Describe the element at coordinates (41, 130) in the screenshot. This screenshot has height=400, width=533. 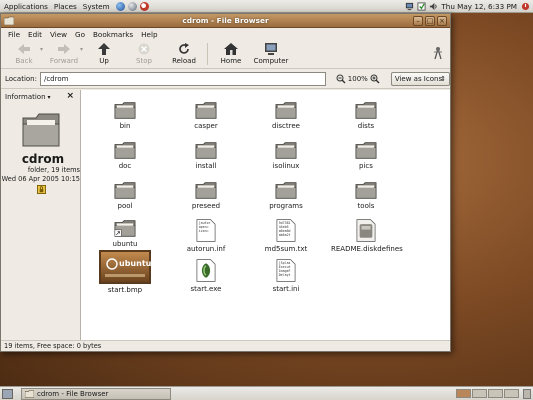
I see `large-folder-icon` at that location.